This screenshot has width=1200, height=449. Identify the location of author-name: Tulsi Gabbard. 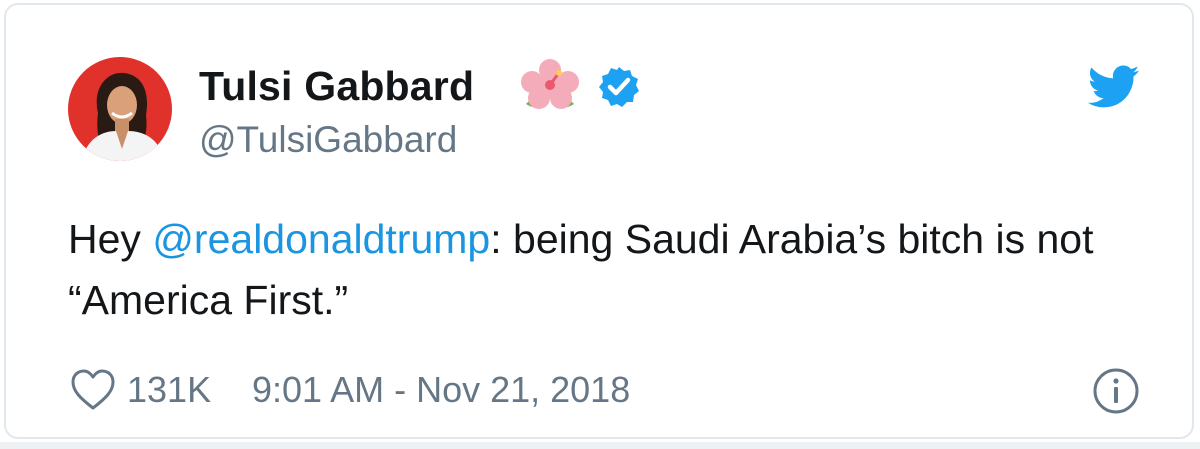
(336, 86).